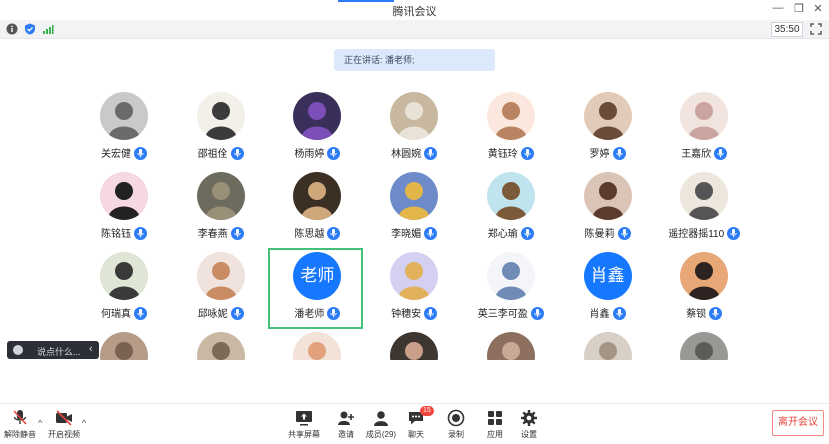 This screenshot has height=444, width=829. Describe the element at coordinates (511, 312) in the screenshot. I see `participant-name-row: 英三李可盈` at that location.